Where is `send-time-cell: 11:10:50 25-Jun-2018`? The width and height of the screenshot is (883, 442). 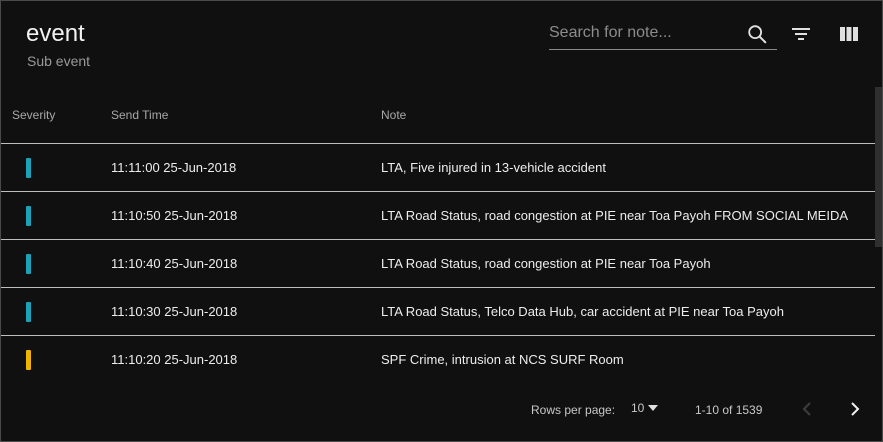 send-time-cell: 11:10:50 25-Jun-2018 is located at coordinates (174, 215).